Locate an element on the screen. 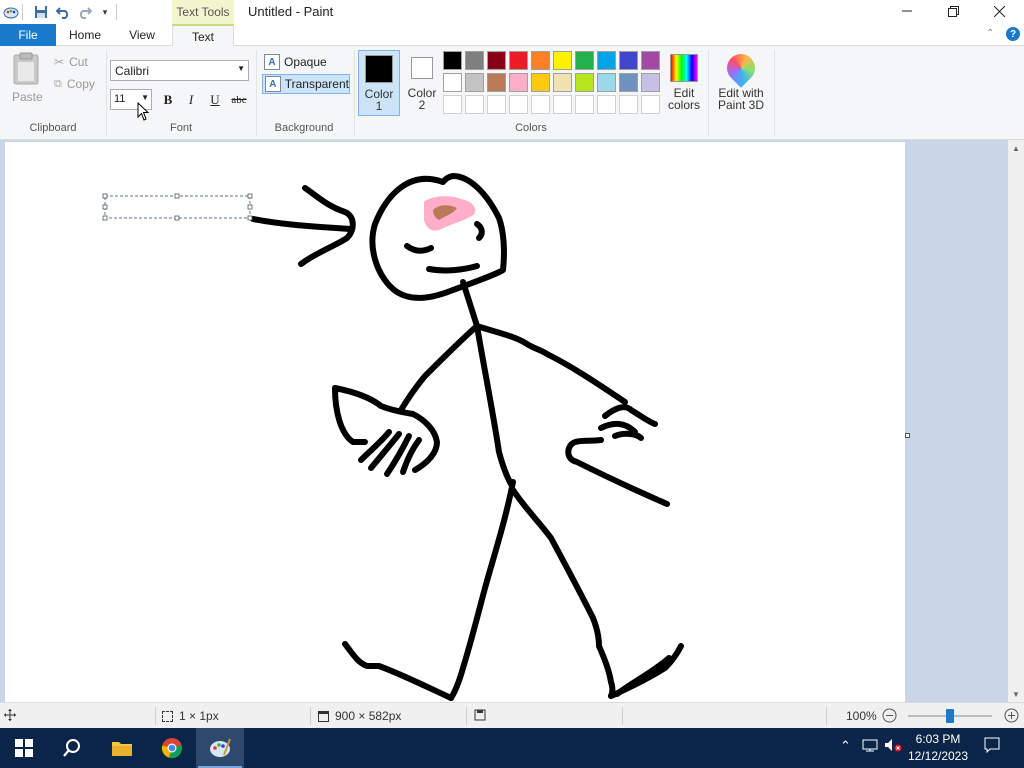 The width and height of the screenshot is (1024, 768). tab-home: Home is located at coordinates (85, 35).